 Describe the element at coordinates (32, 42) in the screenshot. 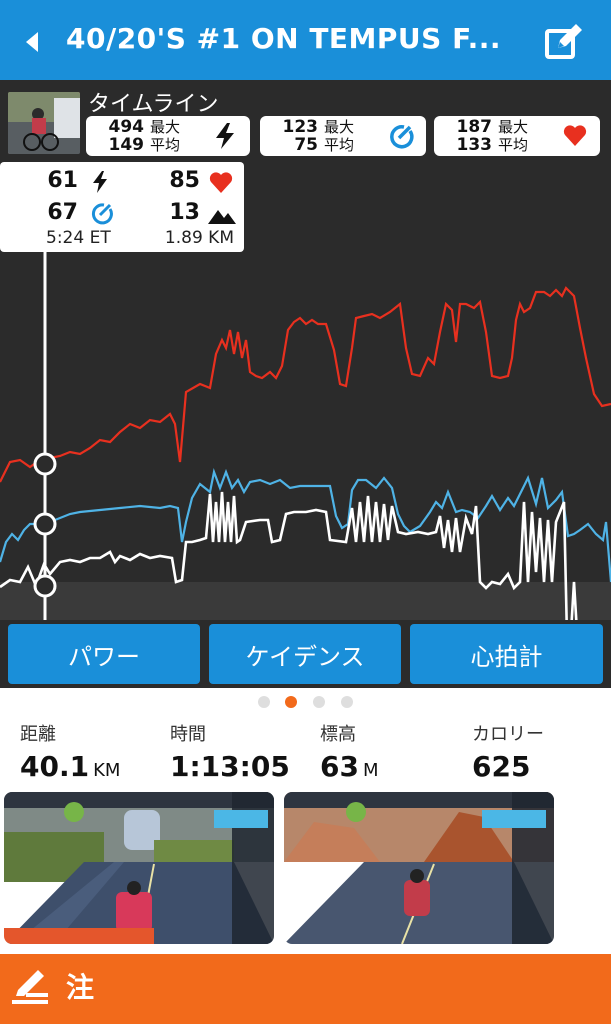

I see `back-chevron-icon` at that location.